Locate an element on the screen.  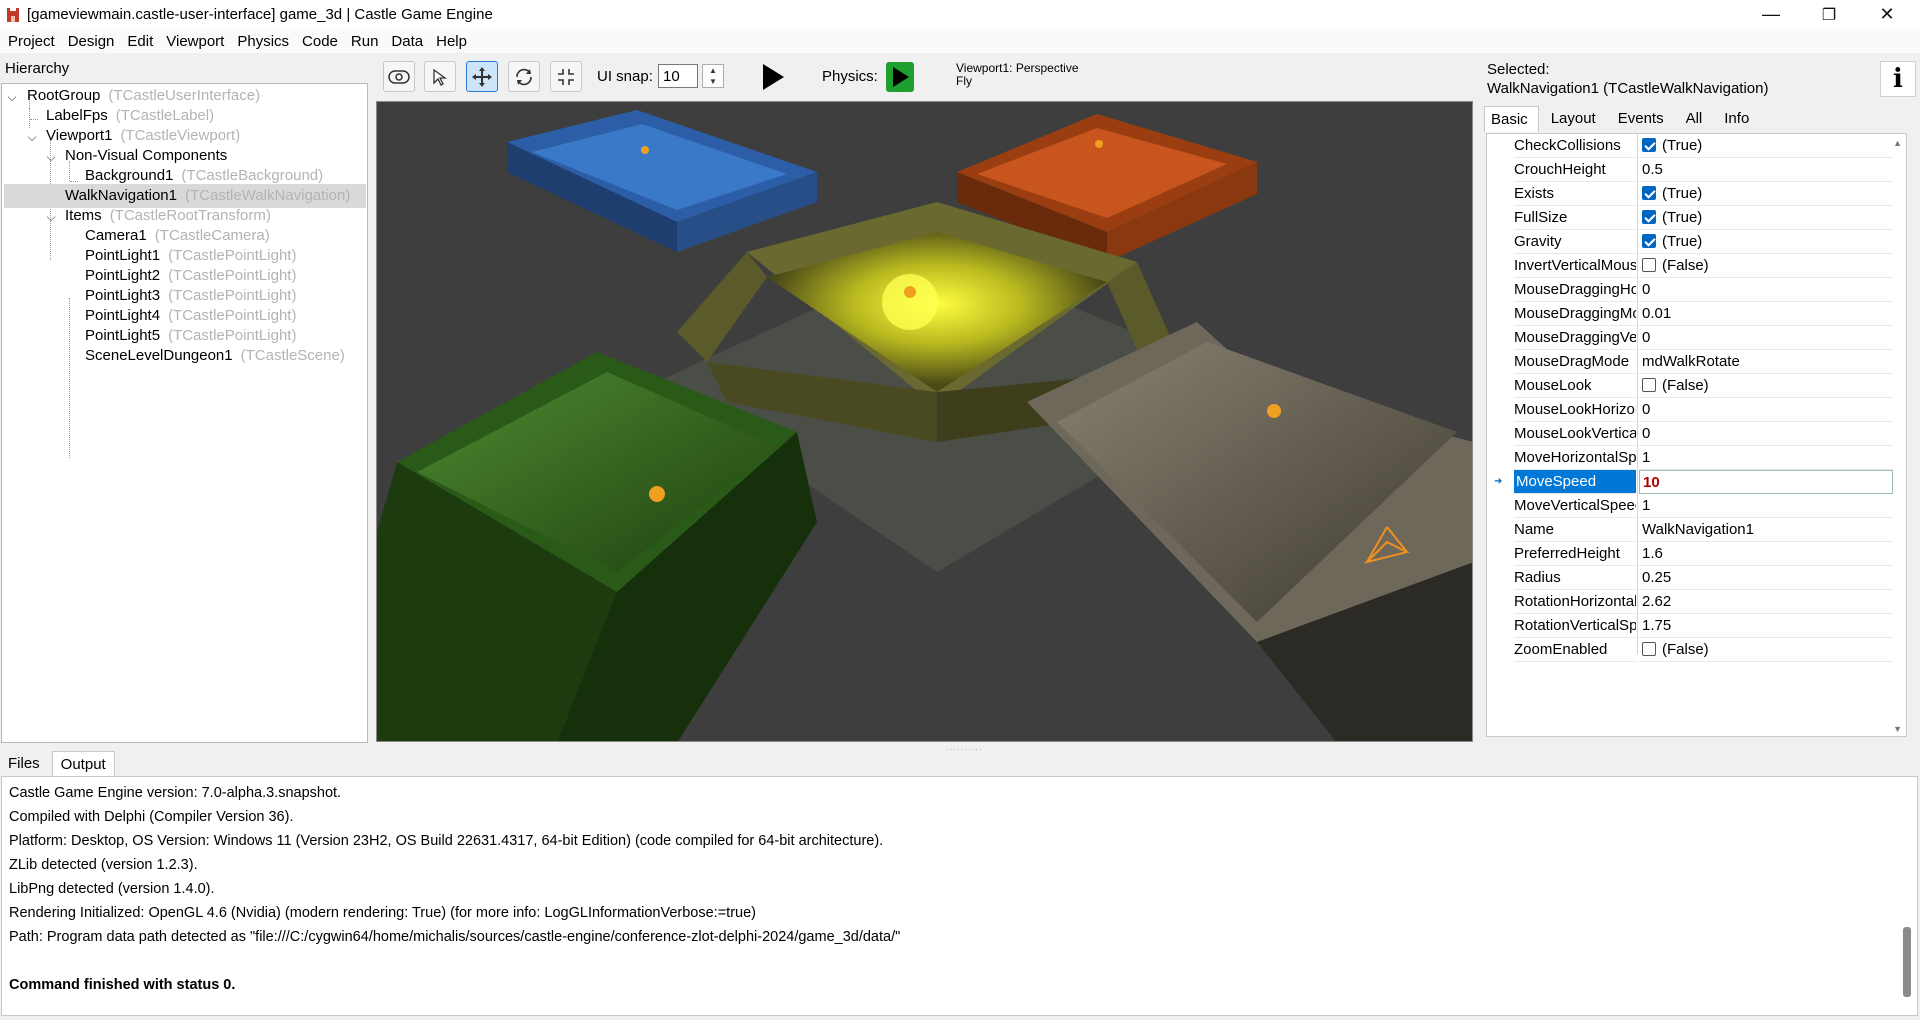
property-row: MouseLookHorizontalSensitivity0 is located at coordinates (1690, 410).